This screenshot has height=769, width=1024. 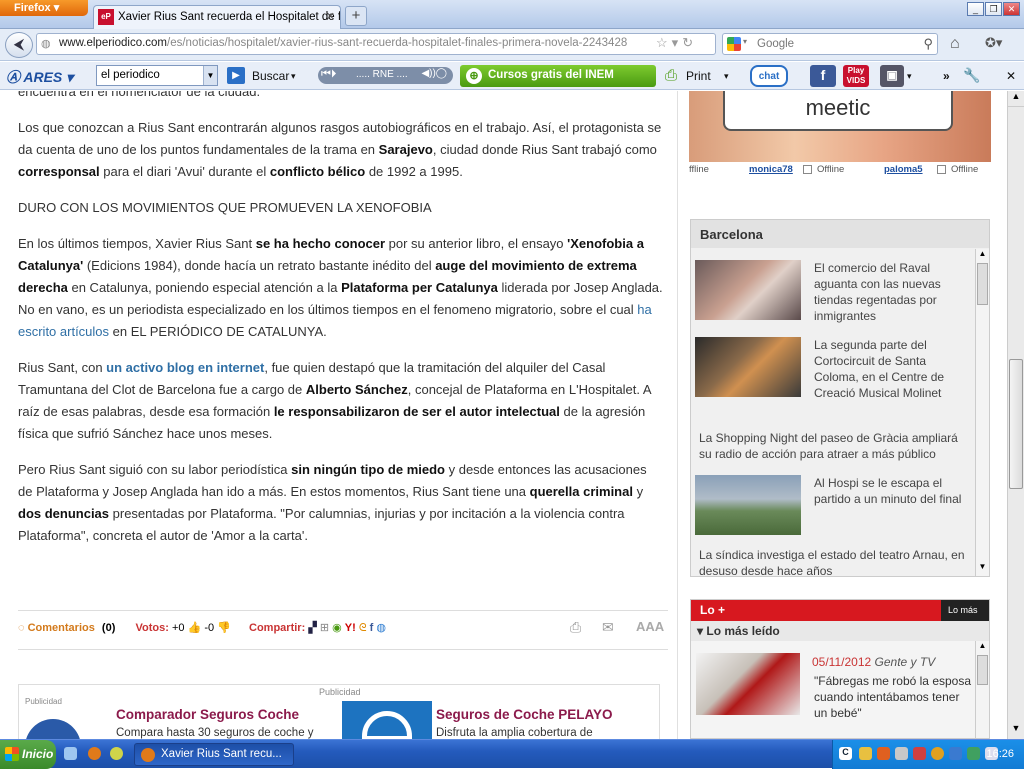 What do you see at coordinates (328, 74) in the screenshot?
I see `play-controls-icon: ⏮⏵` at bounding box center [328, 74].